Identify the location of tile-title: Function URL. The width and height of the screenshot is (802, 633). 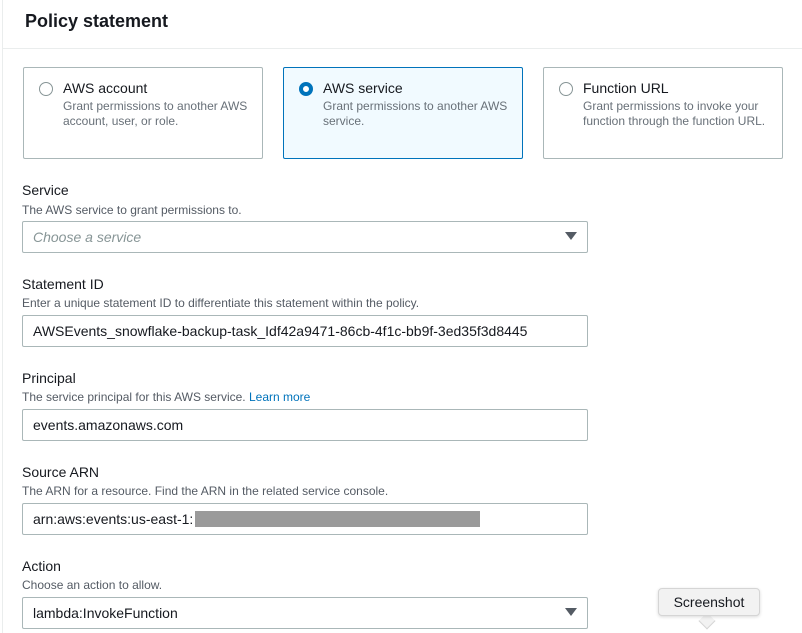
(626, 88).